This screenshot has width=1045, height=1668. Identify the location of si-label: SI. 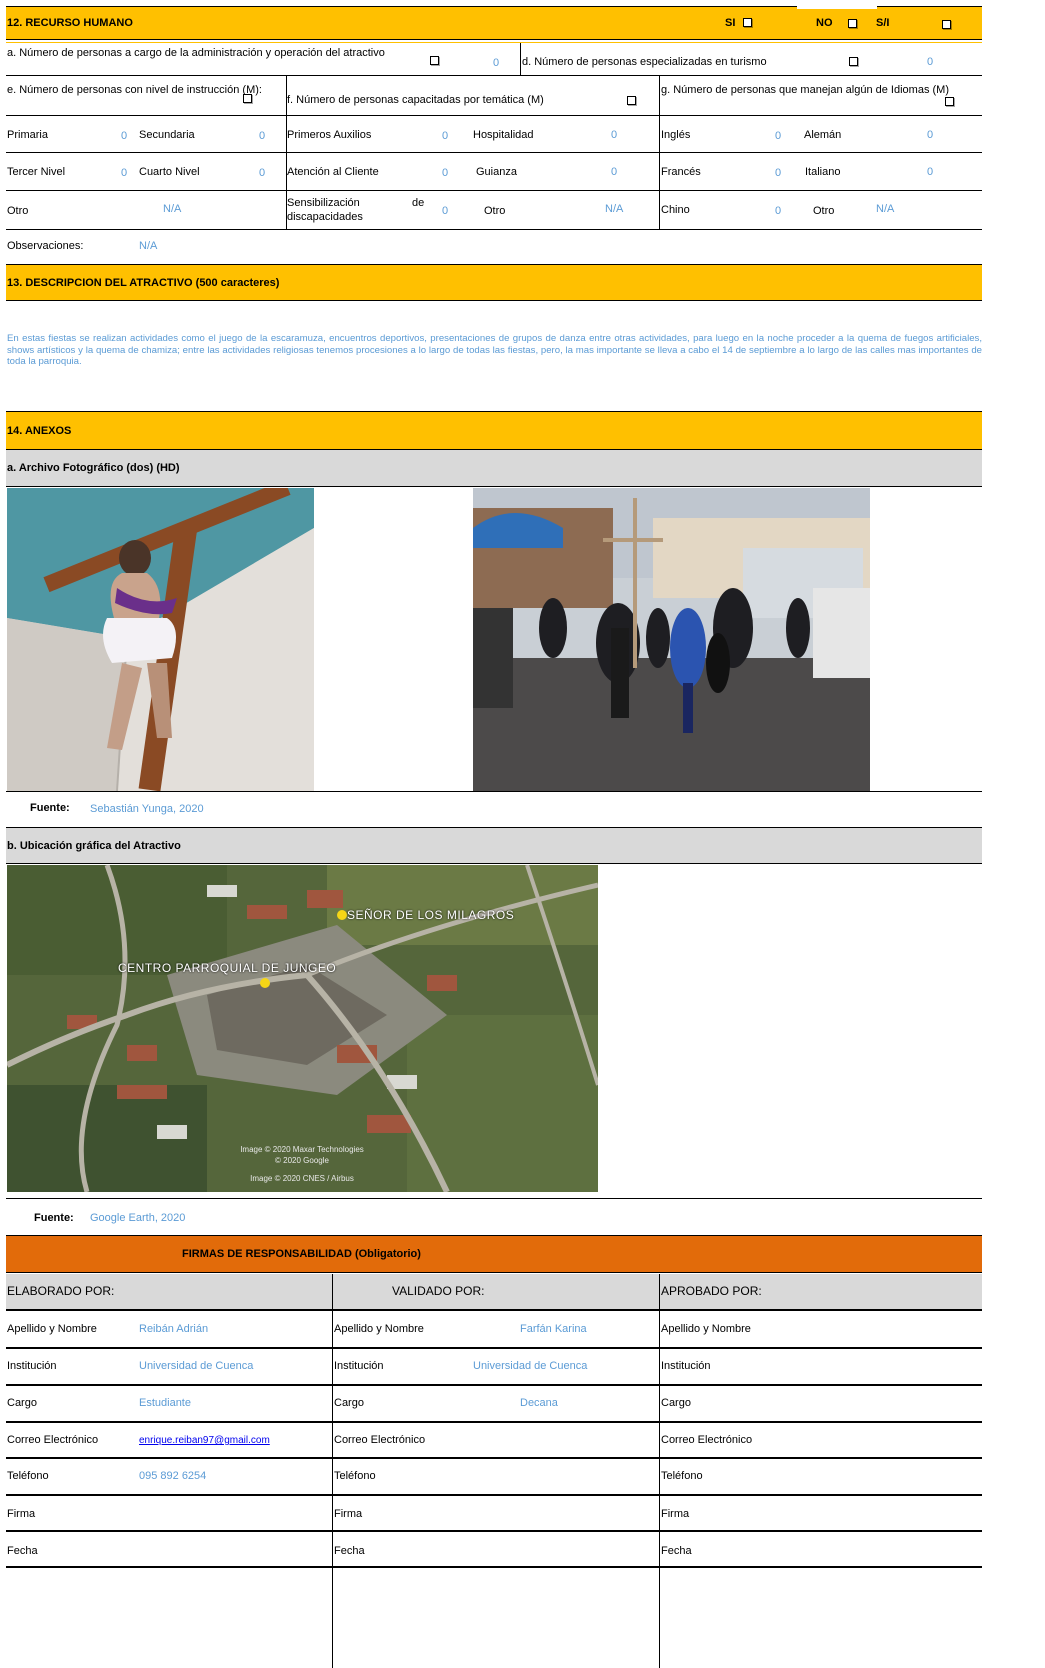
(730, 23).